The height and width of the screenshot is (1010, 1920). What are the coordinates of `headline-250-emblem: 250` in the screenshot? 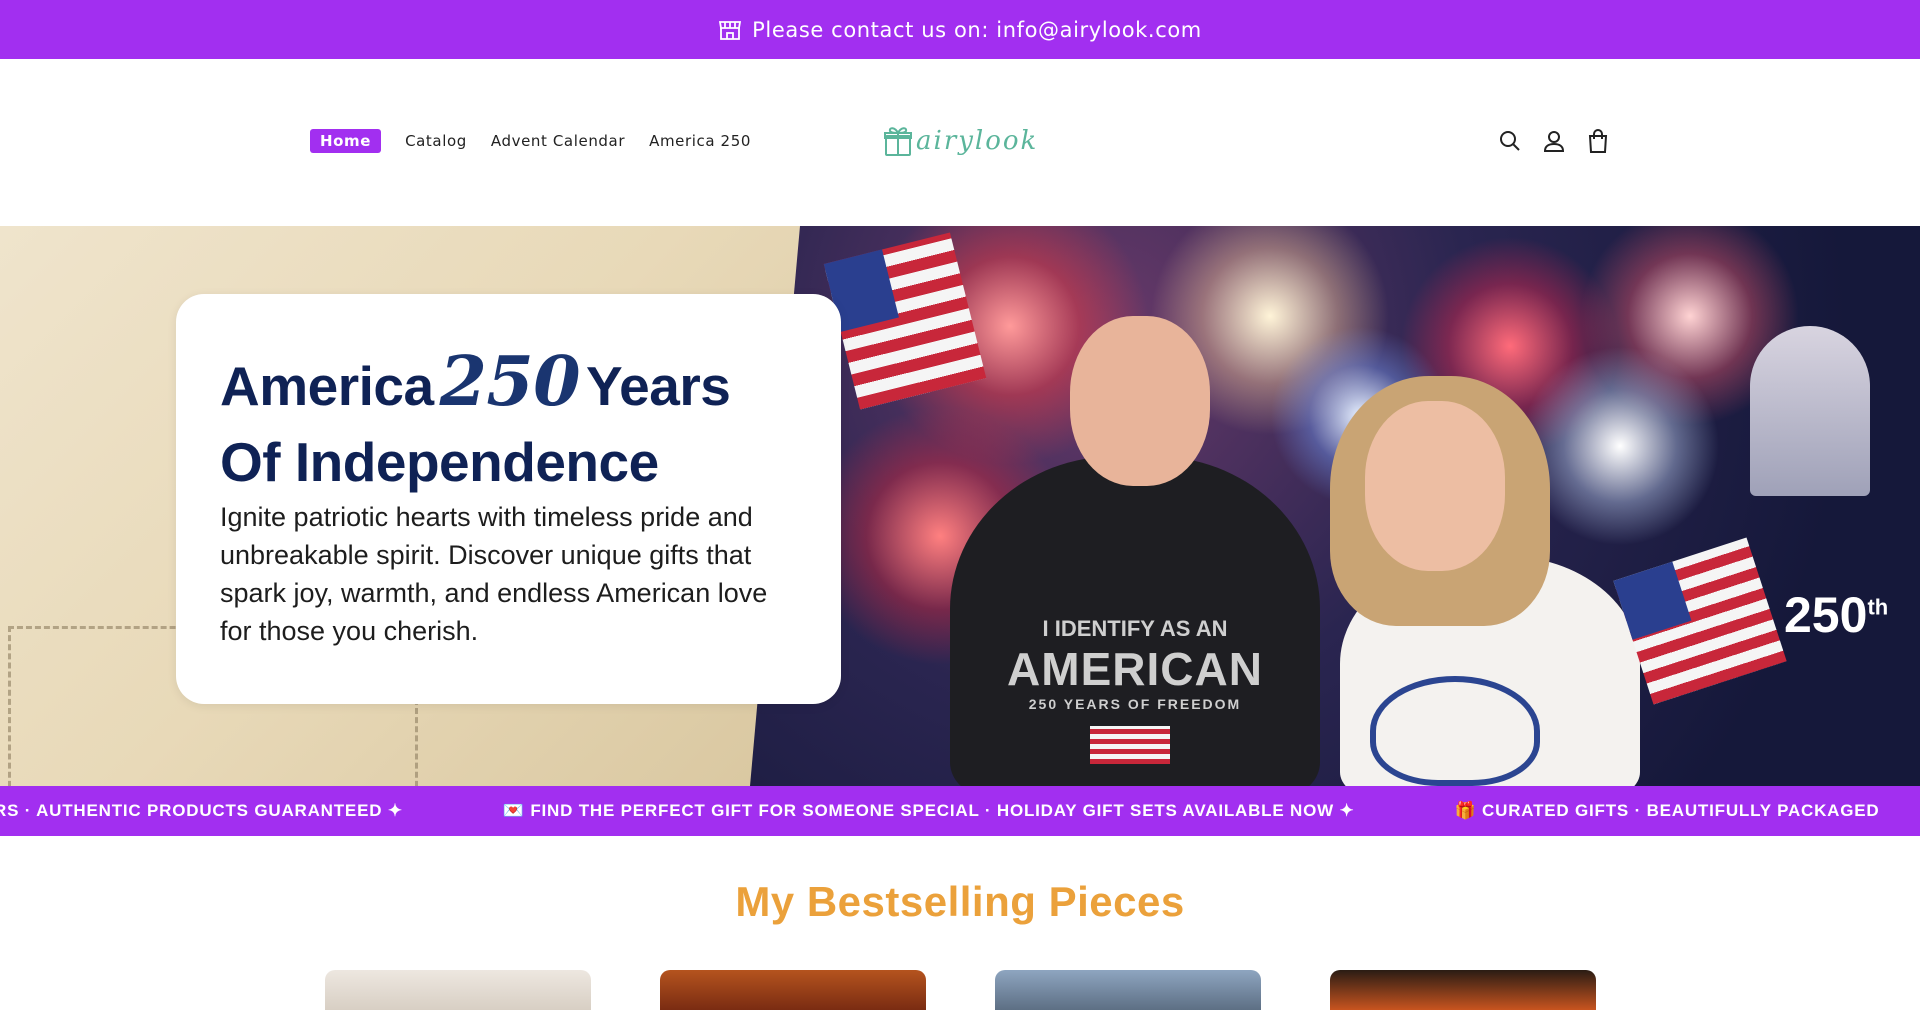 It's located at (510, 382).